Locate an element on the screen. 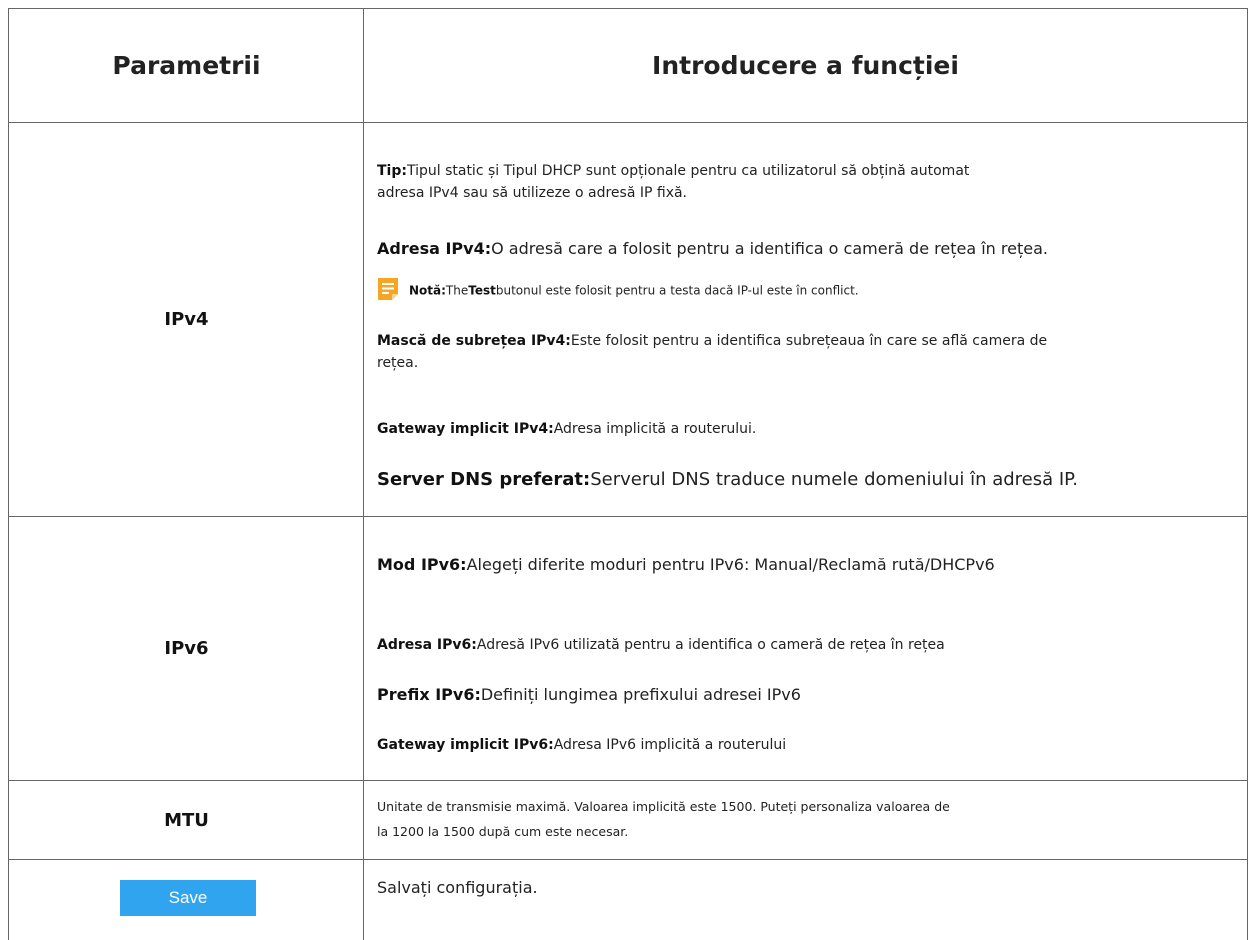  ipv4-mask-text-2: rețea. is located at coordinates (398, 363).